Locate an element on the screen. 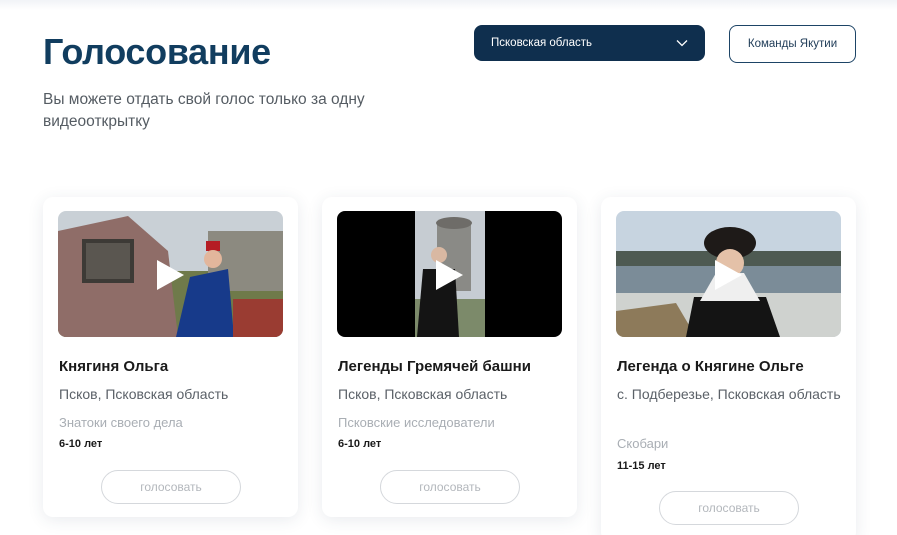  card-title: Княгиня Ольга is located at coordinates (114, 366).